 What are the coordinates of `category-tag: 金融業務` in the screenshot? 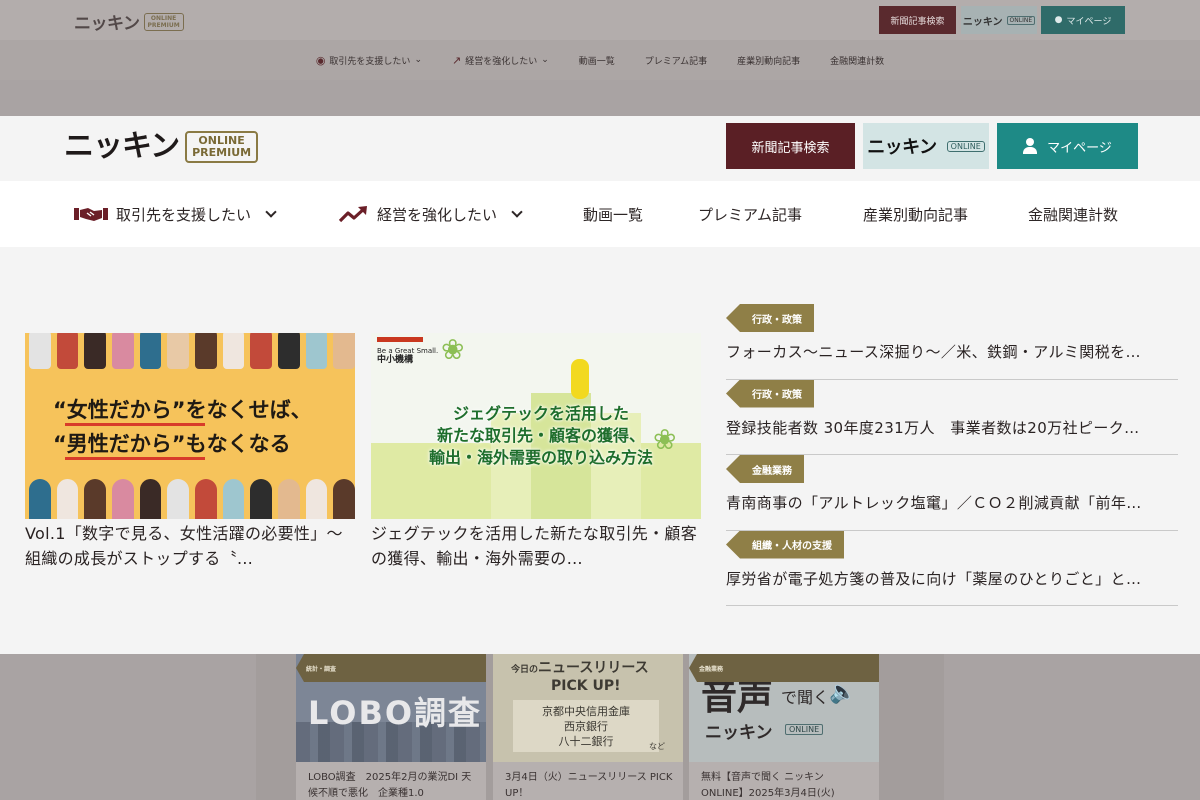 It's located at (765, 469).